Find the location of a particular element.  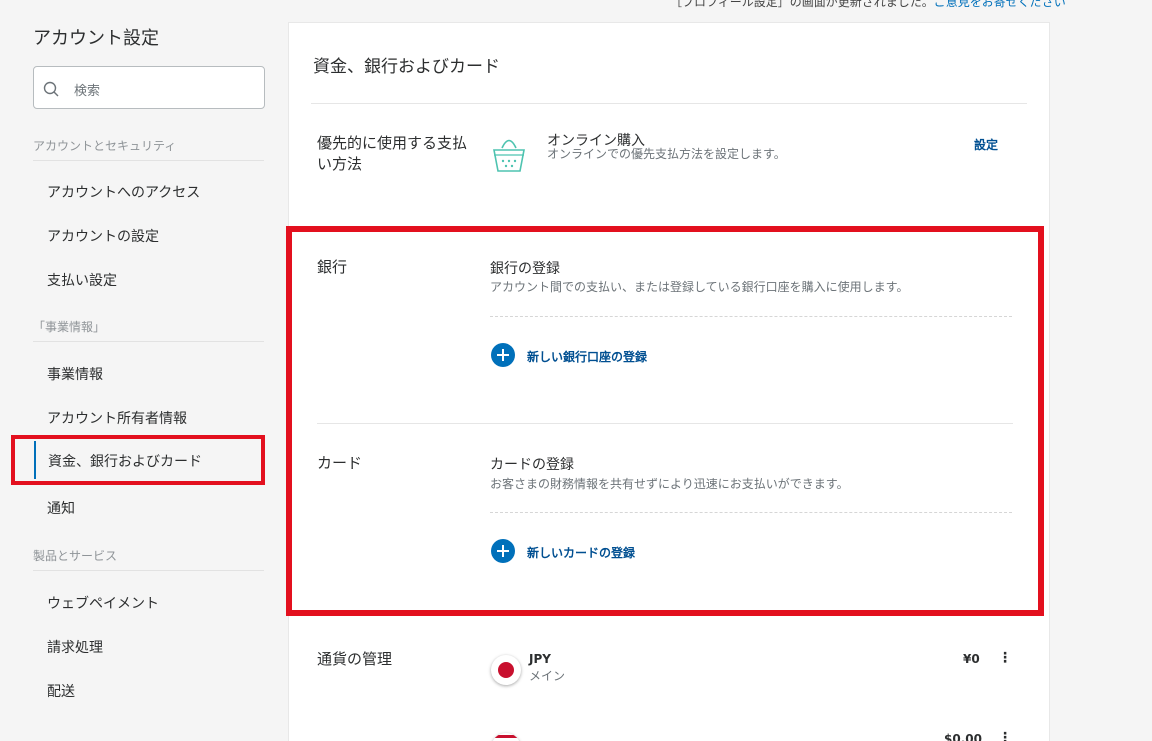

highlight-box-sidebar is located at coordinates (138, 460).